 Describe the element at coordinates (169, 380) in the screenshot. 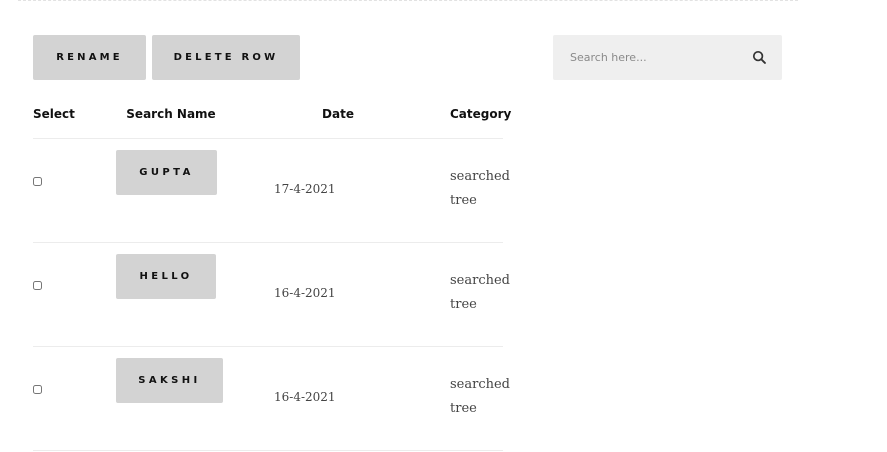

I see `search-name-button: SAKSHI` at that location.